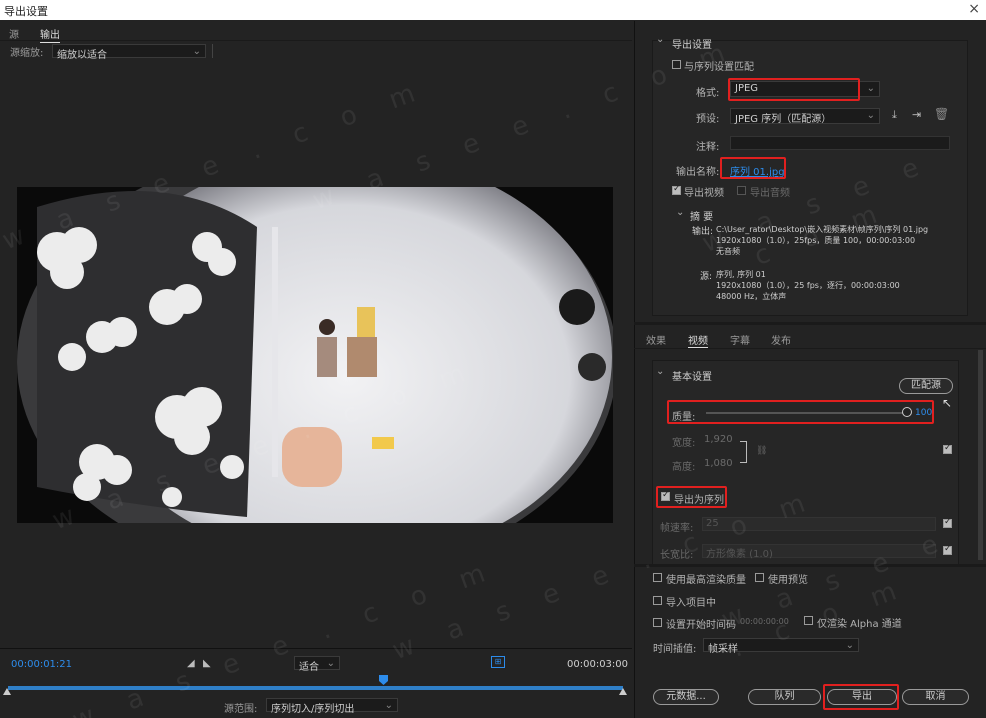 The width and height of the screenshot is (986, 718). I want to click on comments-input, so click(840, 143).